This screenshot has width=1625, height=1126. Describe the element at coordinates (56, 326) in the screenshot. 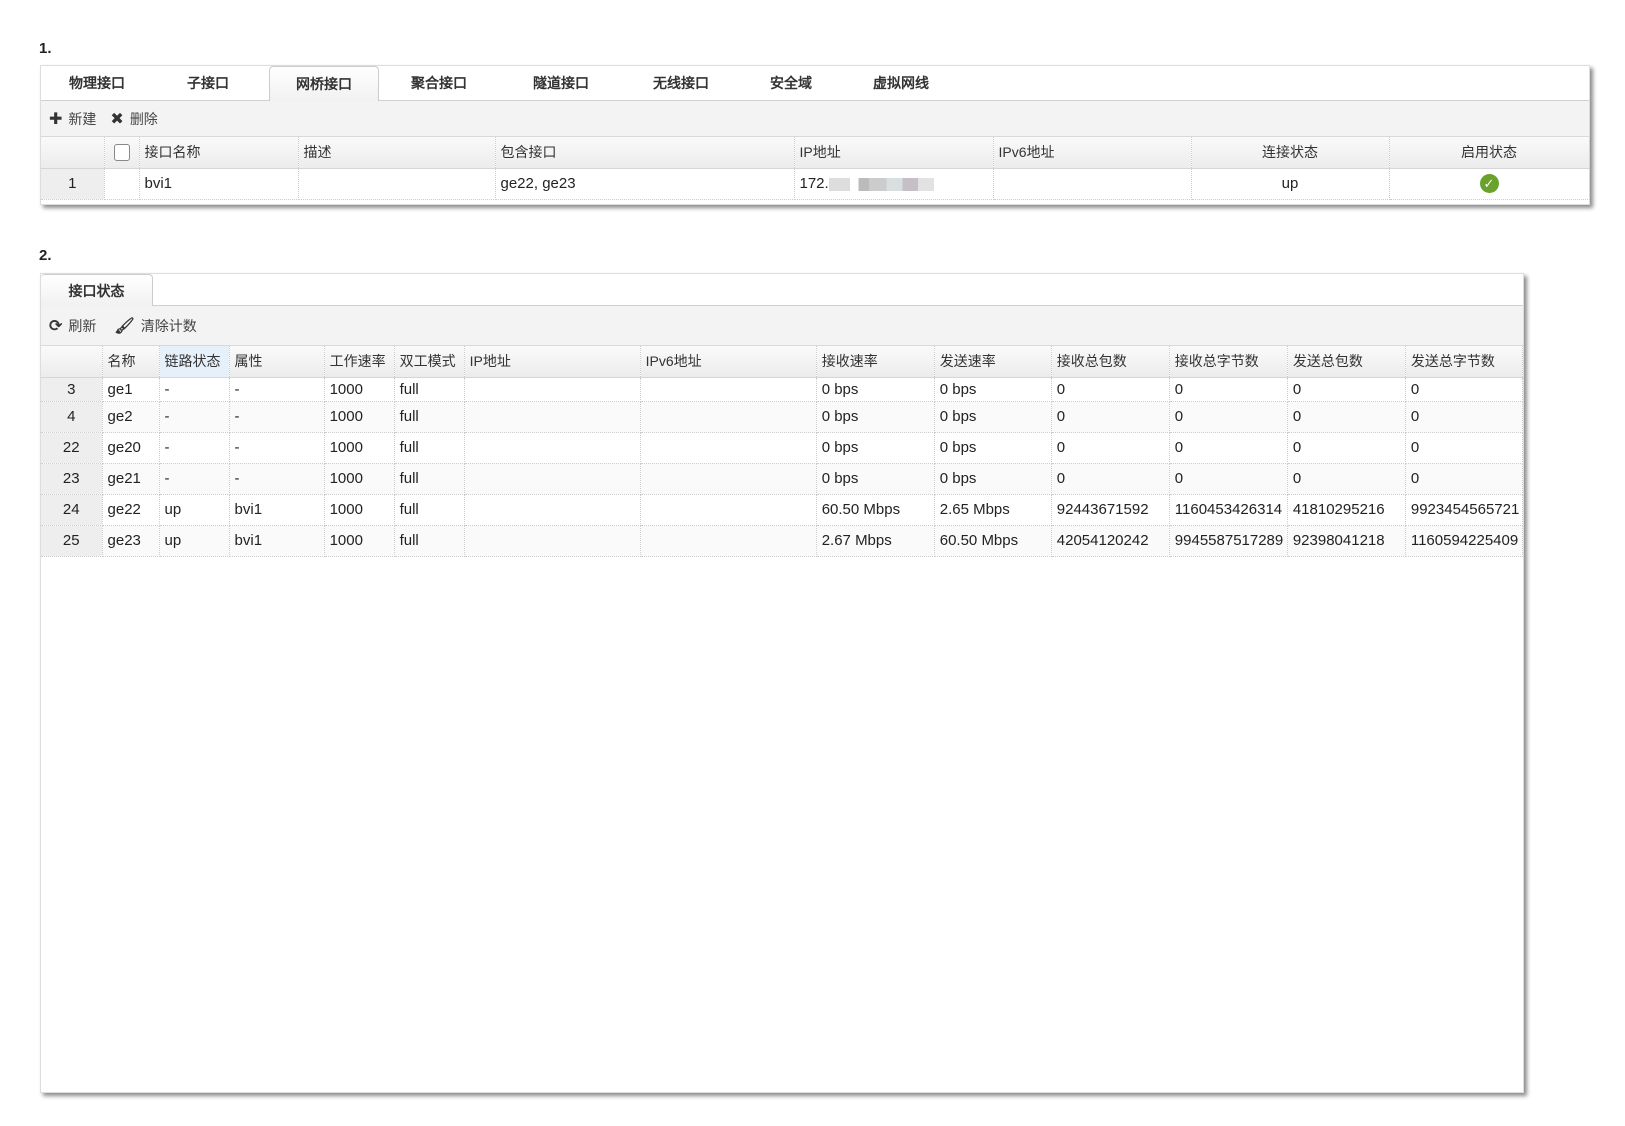

I see `refresh-icon: ⟳` at that location.